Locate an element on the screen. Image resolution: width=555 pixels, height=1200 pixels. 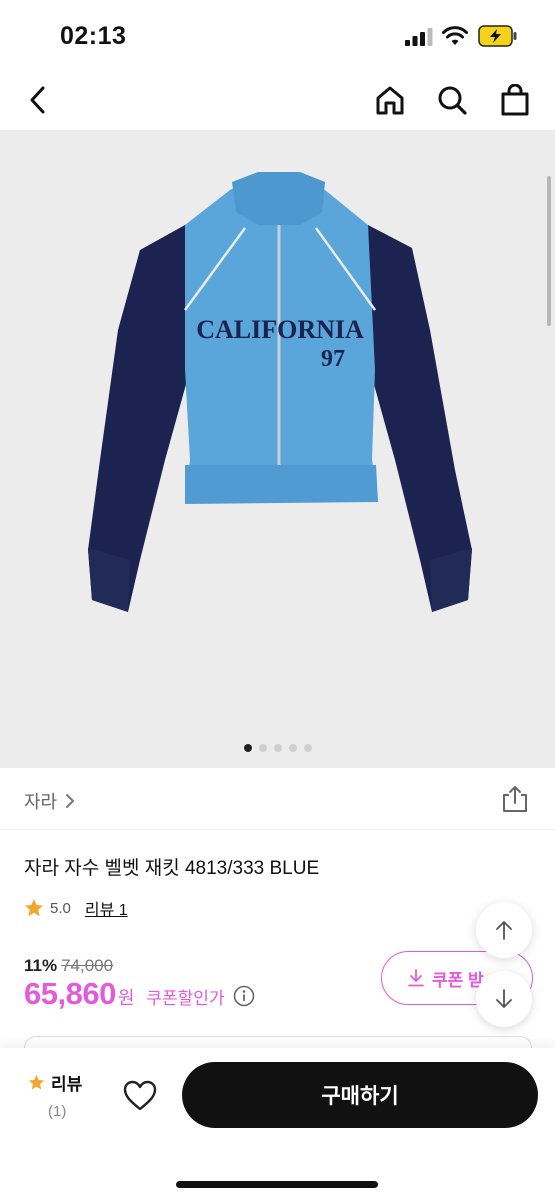
jacket-print-number: 97 is located at coordinates (333, 359).